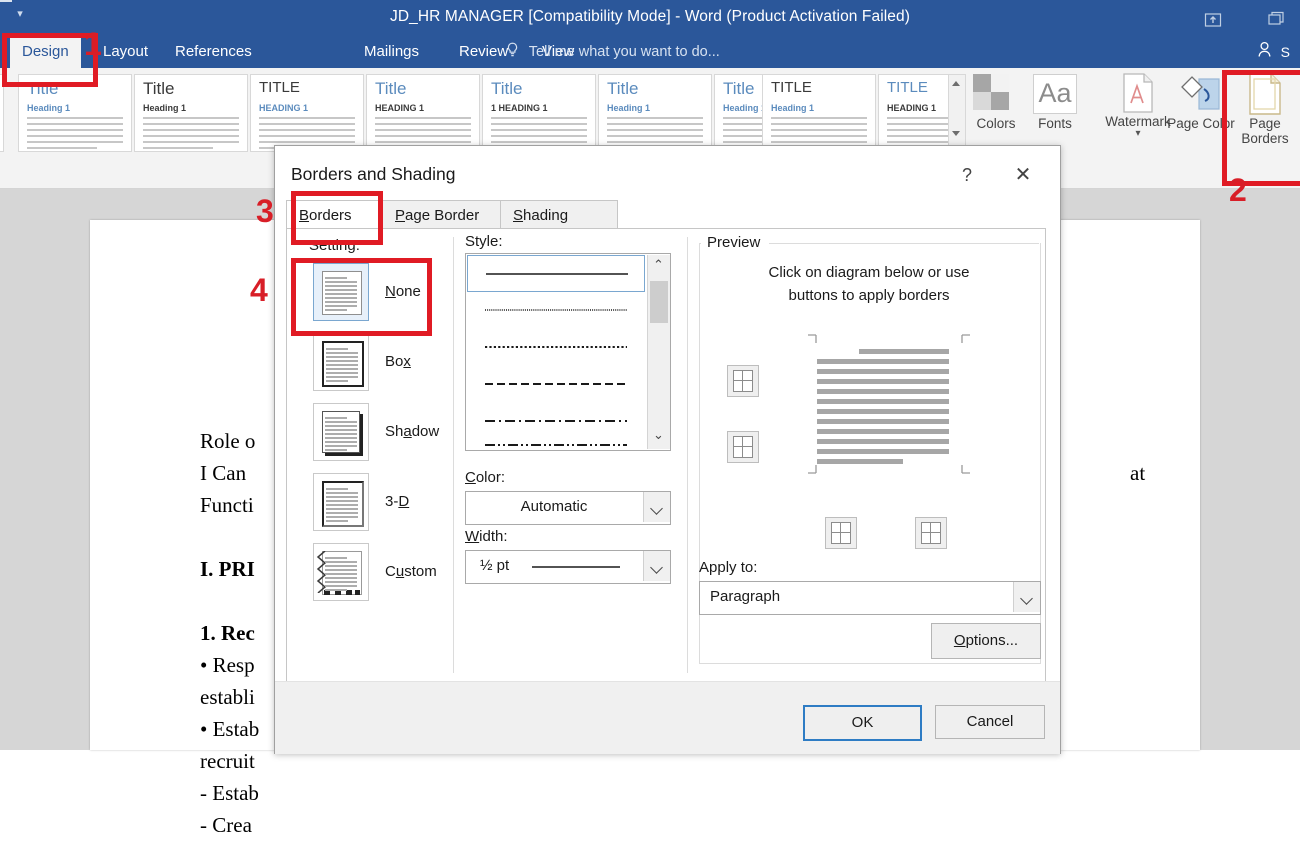  I want to click on style-scrollbar: ⌃ ⌄, so click(658, 352).